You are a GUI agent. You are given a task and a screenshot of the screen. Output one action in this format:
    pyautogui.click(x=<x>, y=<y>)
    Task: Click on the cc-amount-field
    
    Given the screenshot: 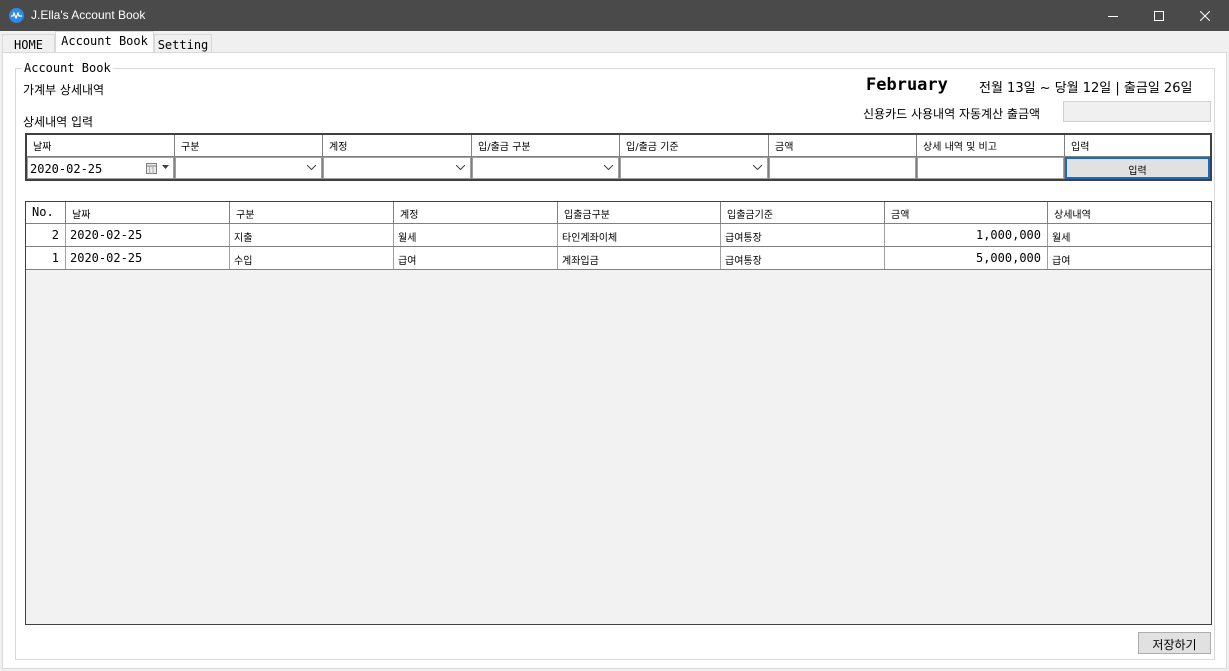 What is the action you would take?
    pyautogui.click(x=1137, y=111)
    